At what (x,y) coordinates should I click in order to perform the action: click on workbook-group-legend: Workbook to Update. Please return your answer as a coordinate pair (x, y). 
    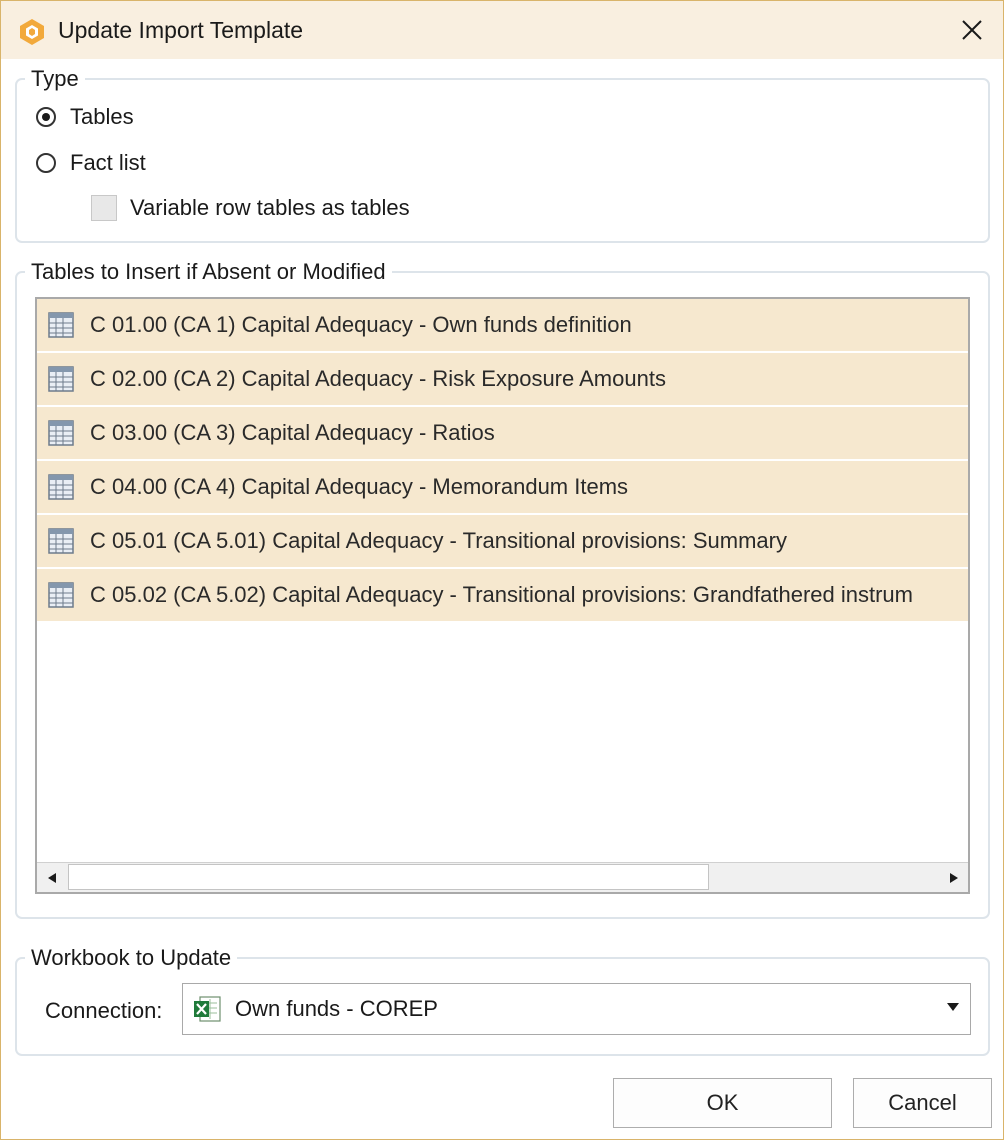
    Looking at the image, I should click on (131, 957).